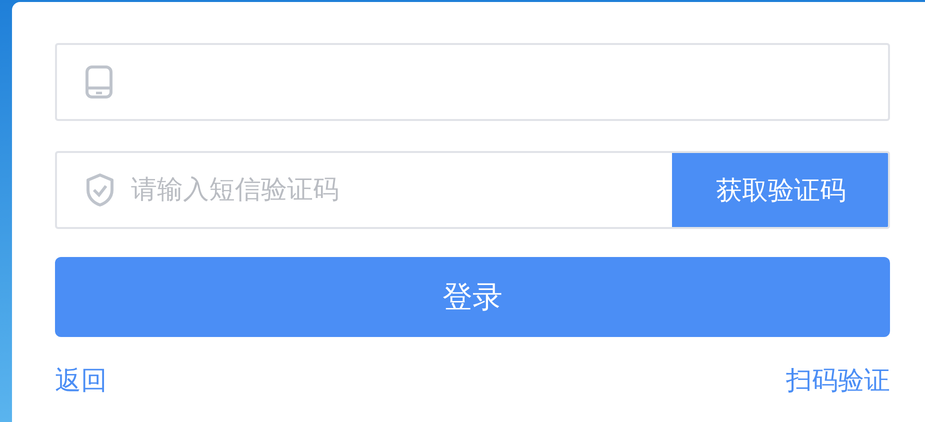 The image size is (925, 422). I want to click on scan-verify-link: 扫码验证, so click(838, 380).